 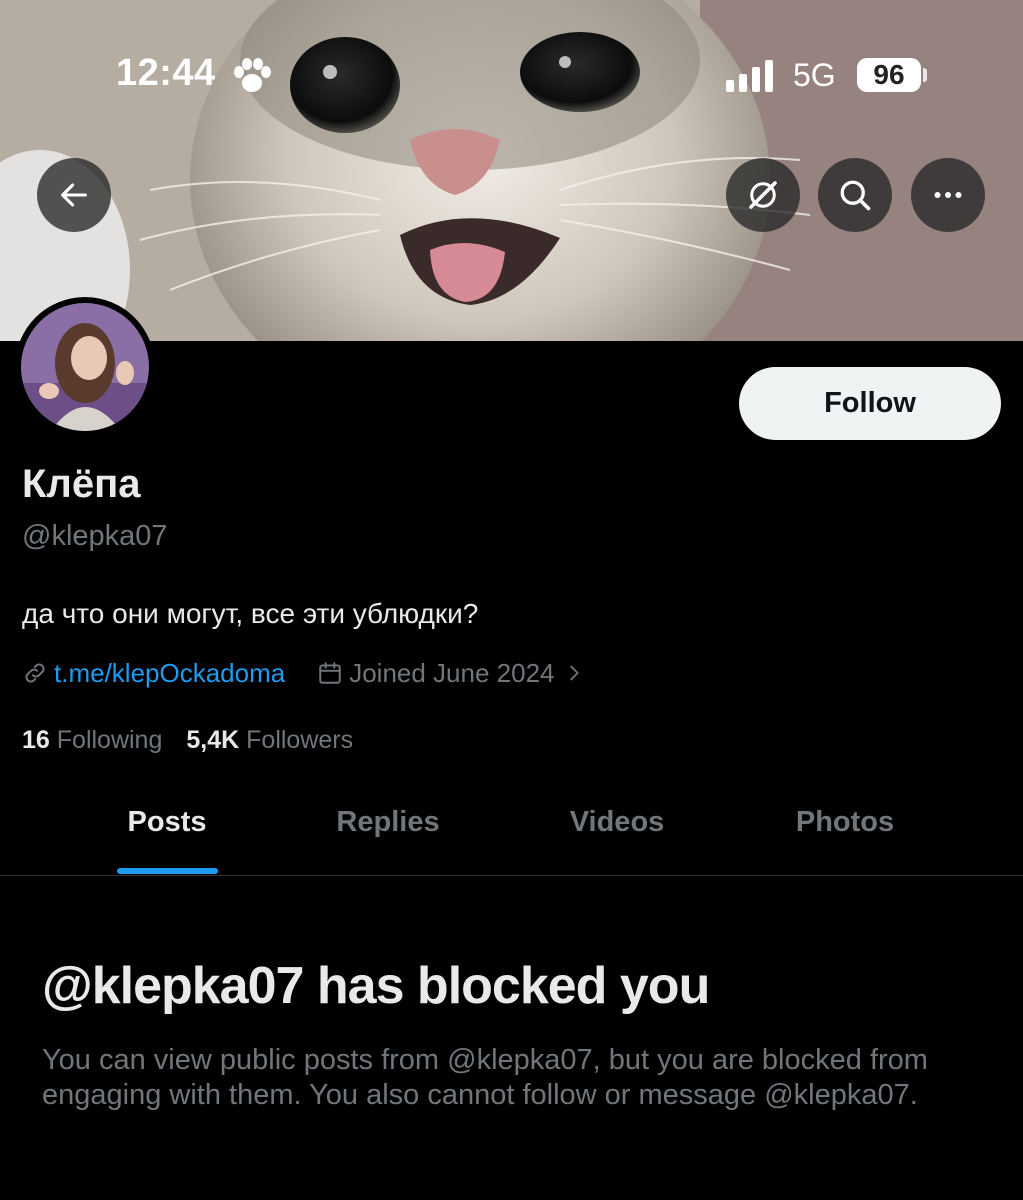 I want to click on tab-divider, so click(x=511, y=875).